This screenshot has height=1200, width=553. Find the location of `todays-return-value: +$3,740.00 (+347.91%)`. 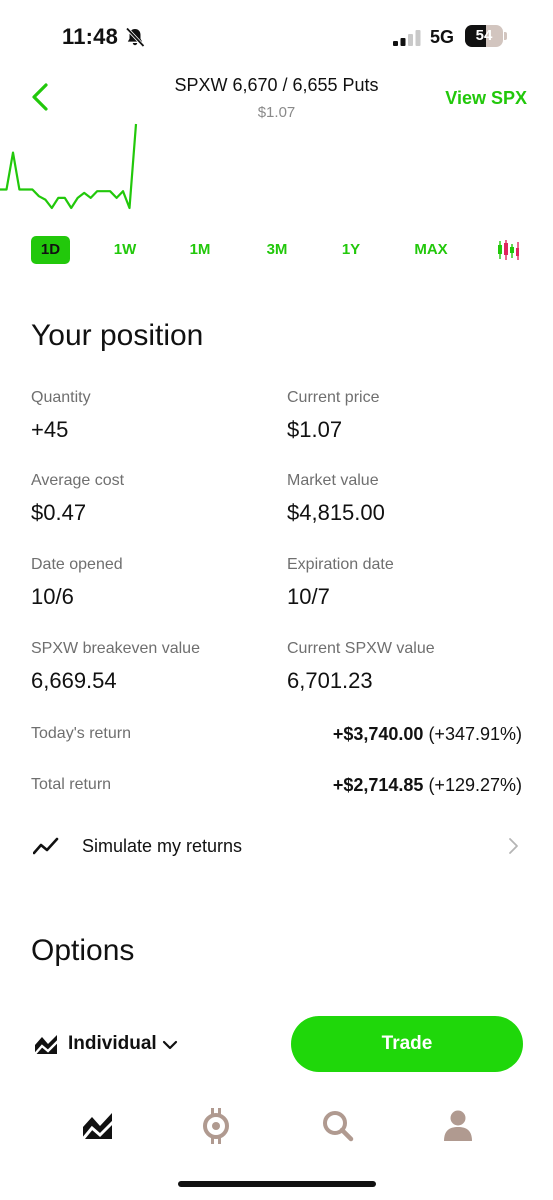

todays-return-value: +$3,740.00 (+347.91%) is located at coordinates (427, 734).